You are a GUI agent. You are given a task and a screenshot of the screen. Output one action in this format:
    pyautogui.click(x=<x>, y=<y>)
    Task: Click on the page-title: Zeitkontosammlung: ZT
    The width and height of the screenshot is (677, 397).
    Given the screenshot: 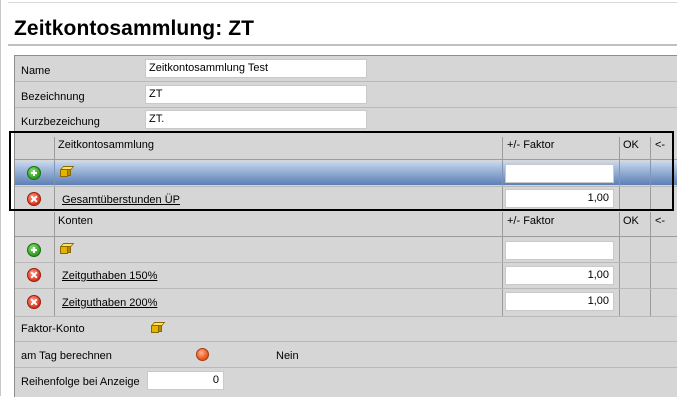 What is the action you would take?
    pyautogui.click(x=134, y=28)
    